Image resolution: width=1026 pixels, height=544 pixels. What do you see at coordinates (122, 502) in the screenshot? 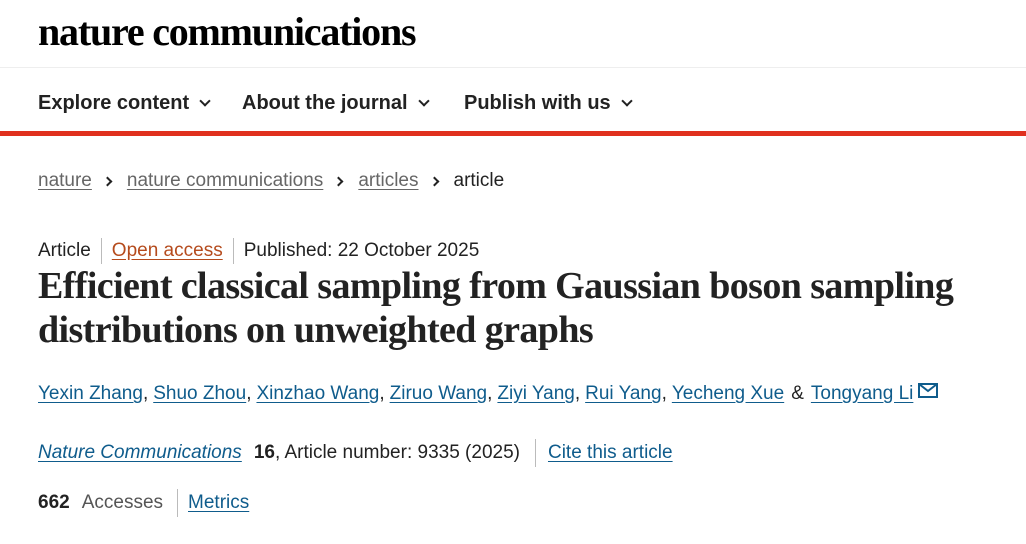
I see `accesses-label: Accesses` at bounding box center [122, 502].